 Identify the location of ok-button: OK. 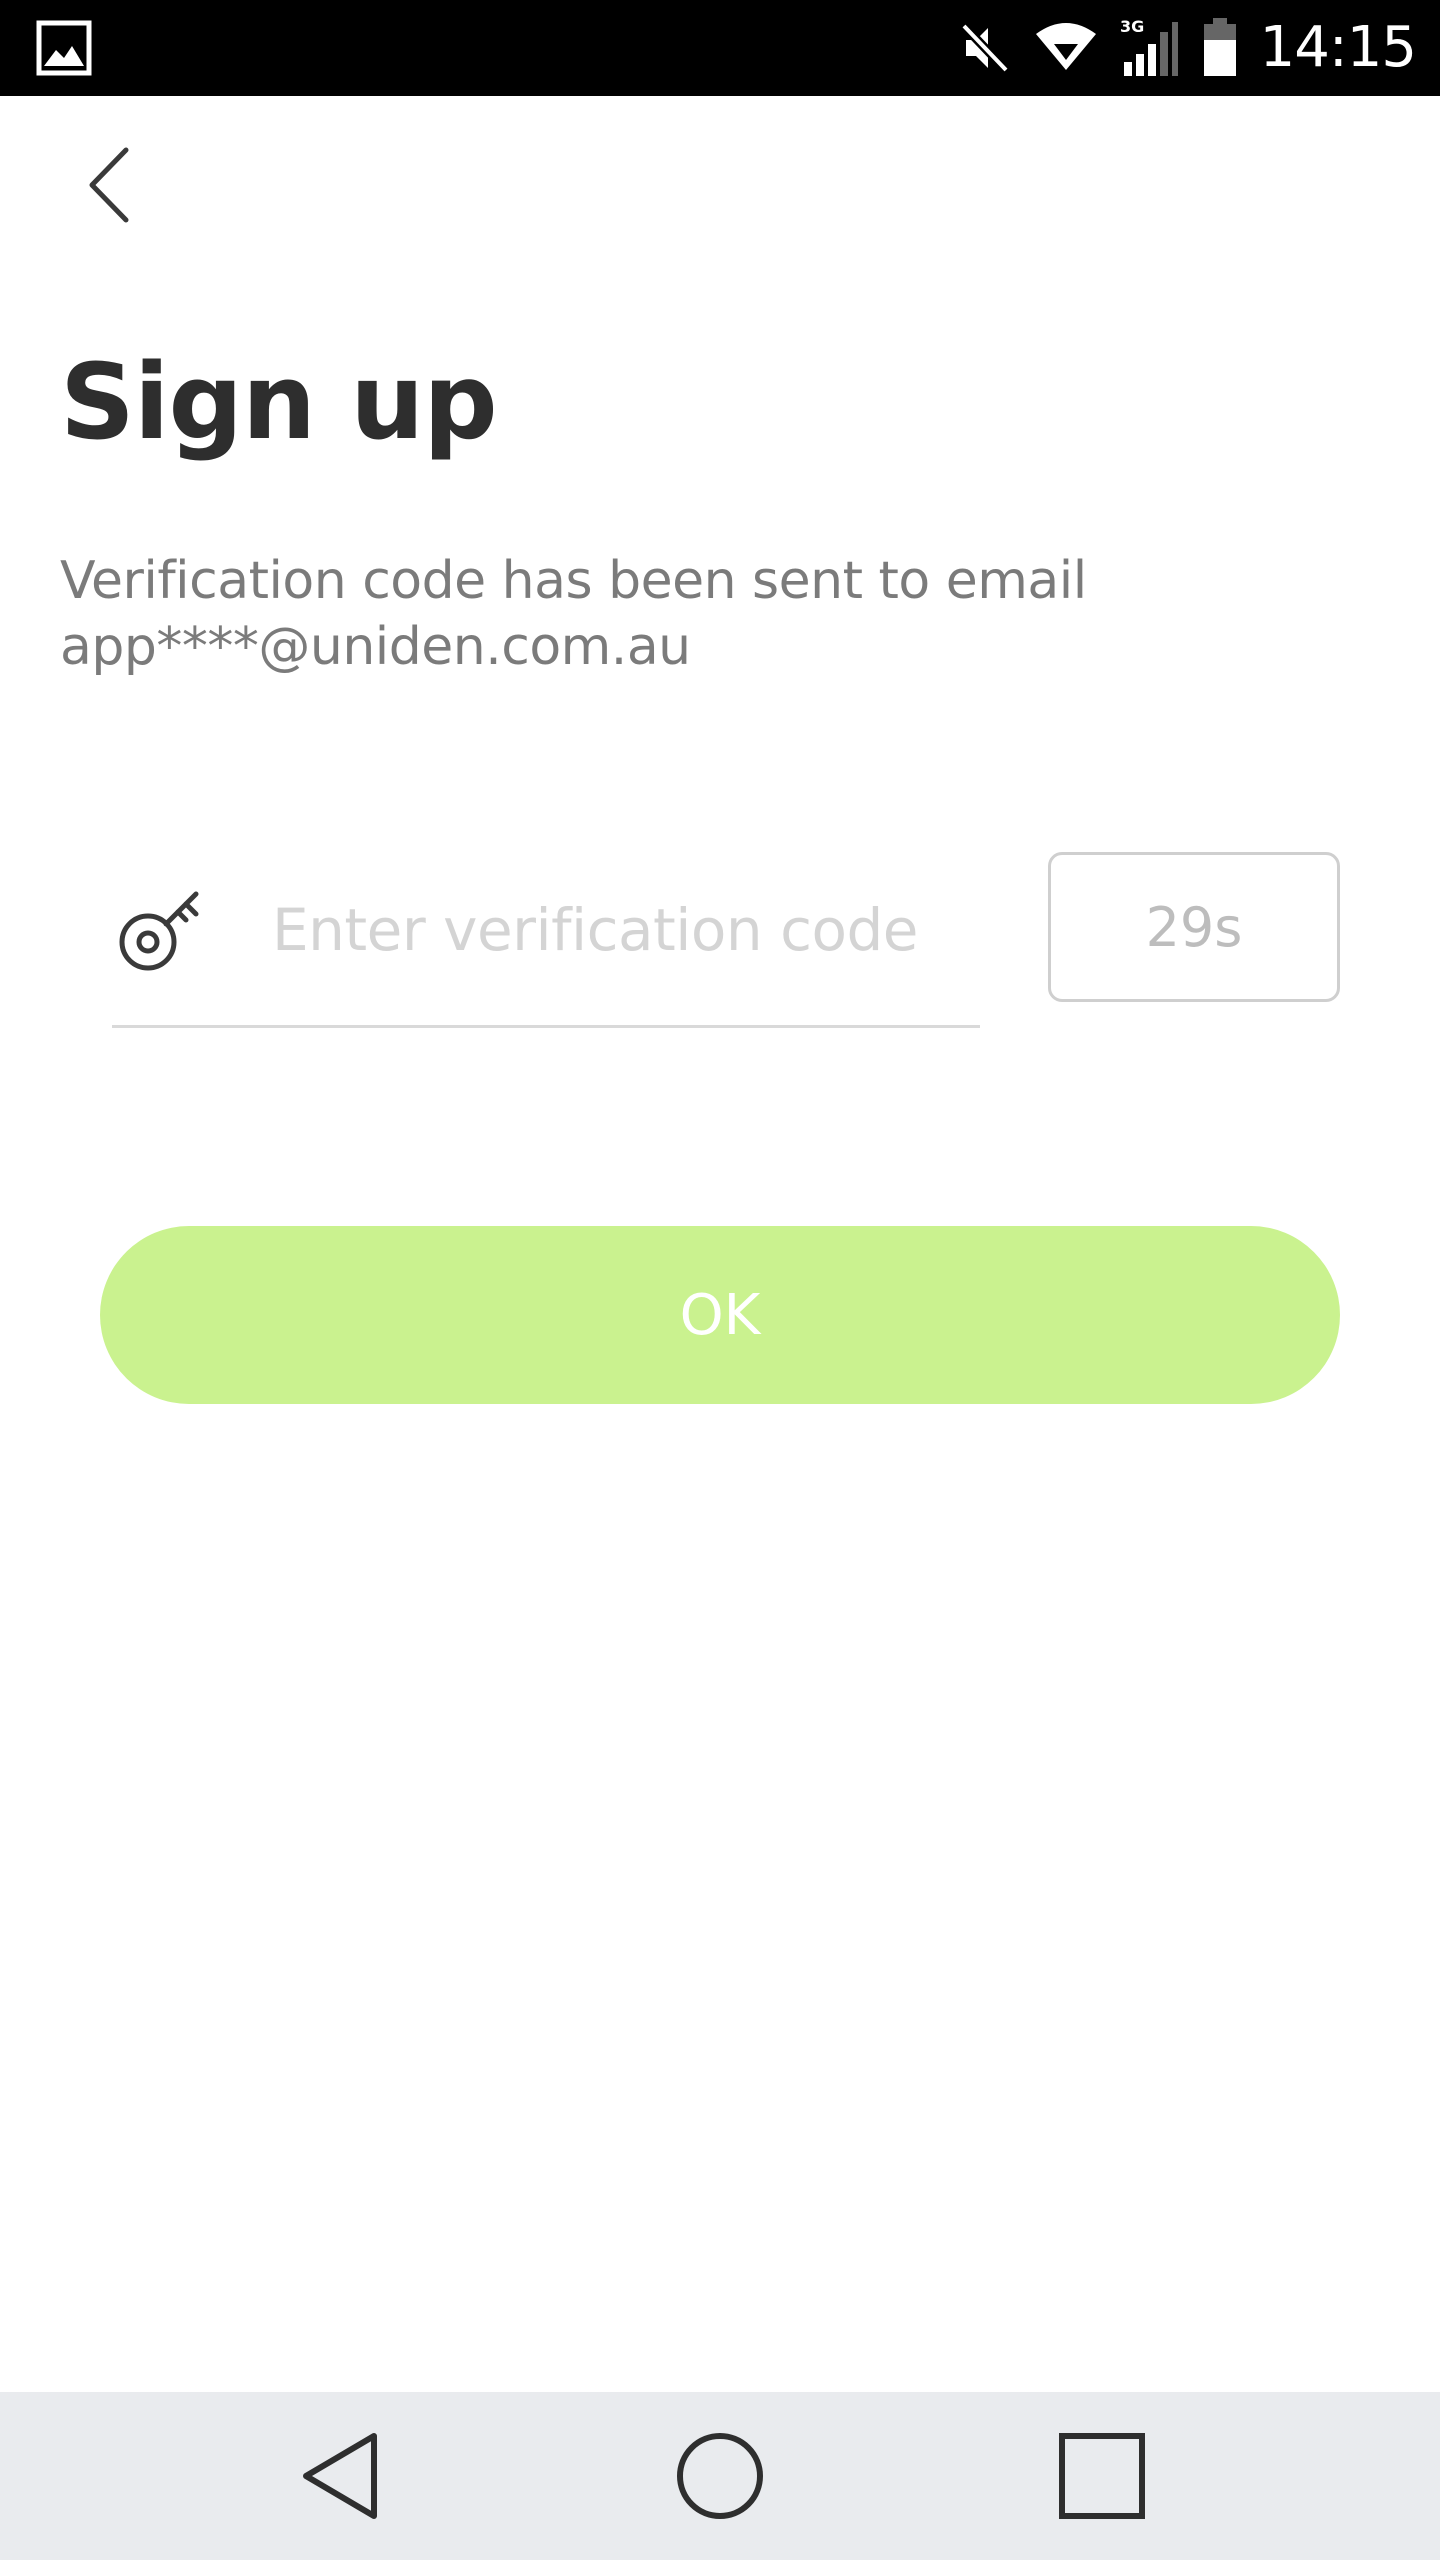
(720, 1315).